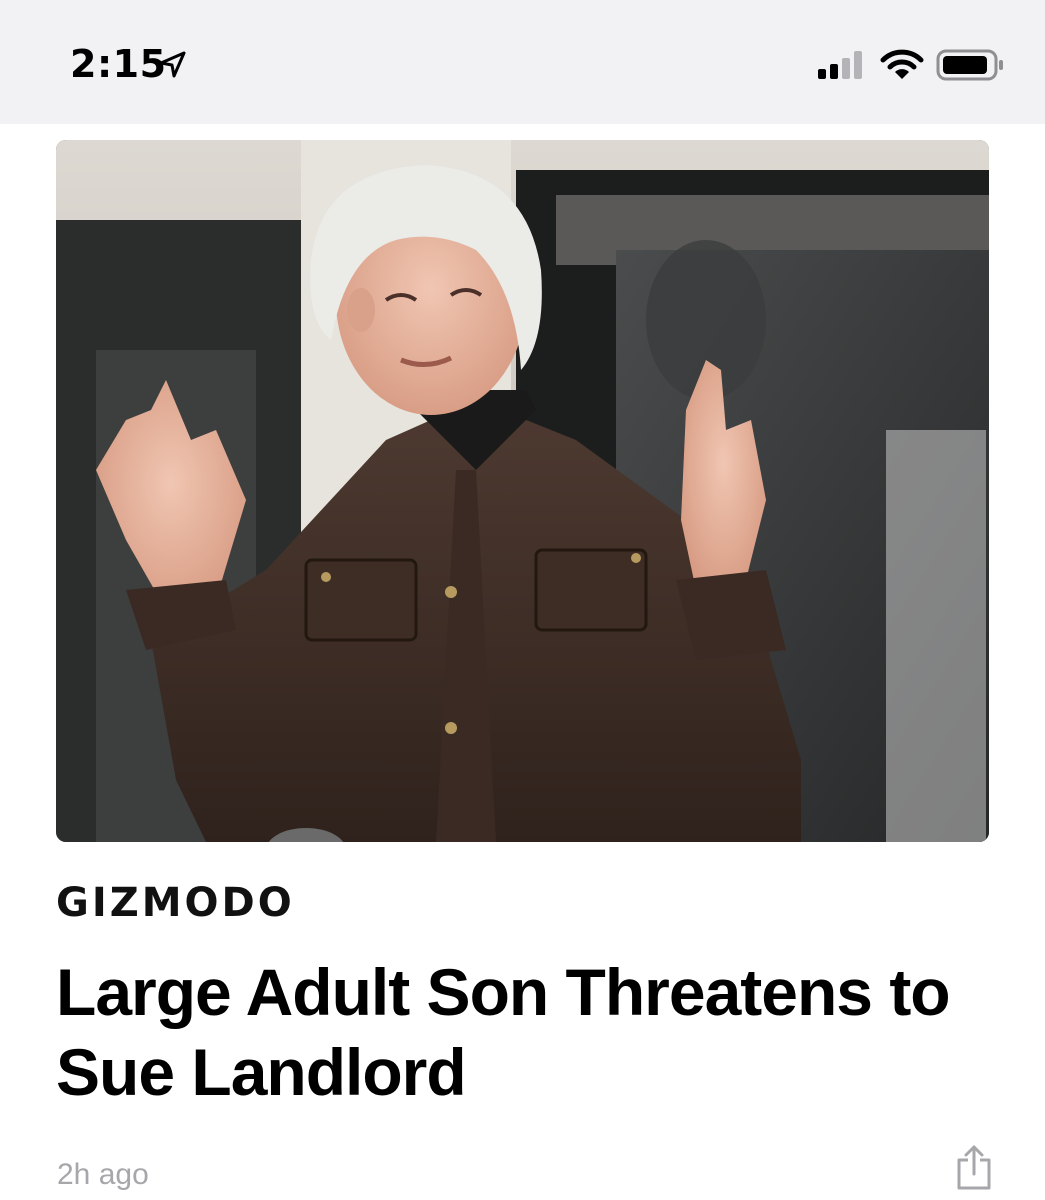 The width and height of the screenshot is (1045, 1200). I want to click on share-icon, so click(974, 1169).